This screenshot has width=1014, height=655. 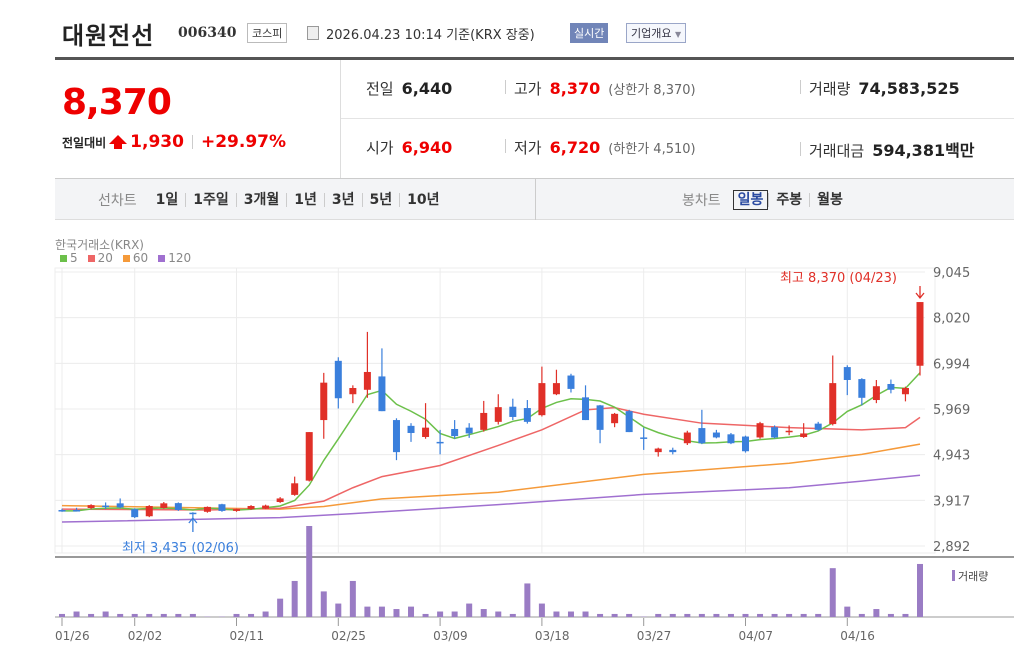 I want to click on y-tick-label: 4,943, so click(x=951, y=456).